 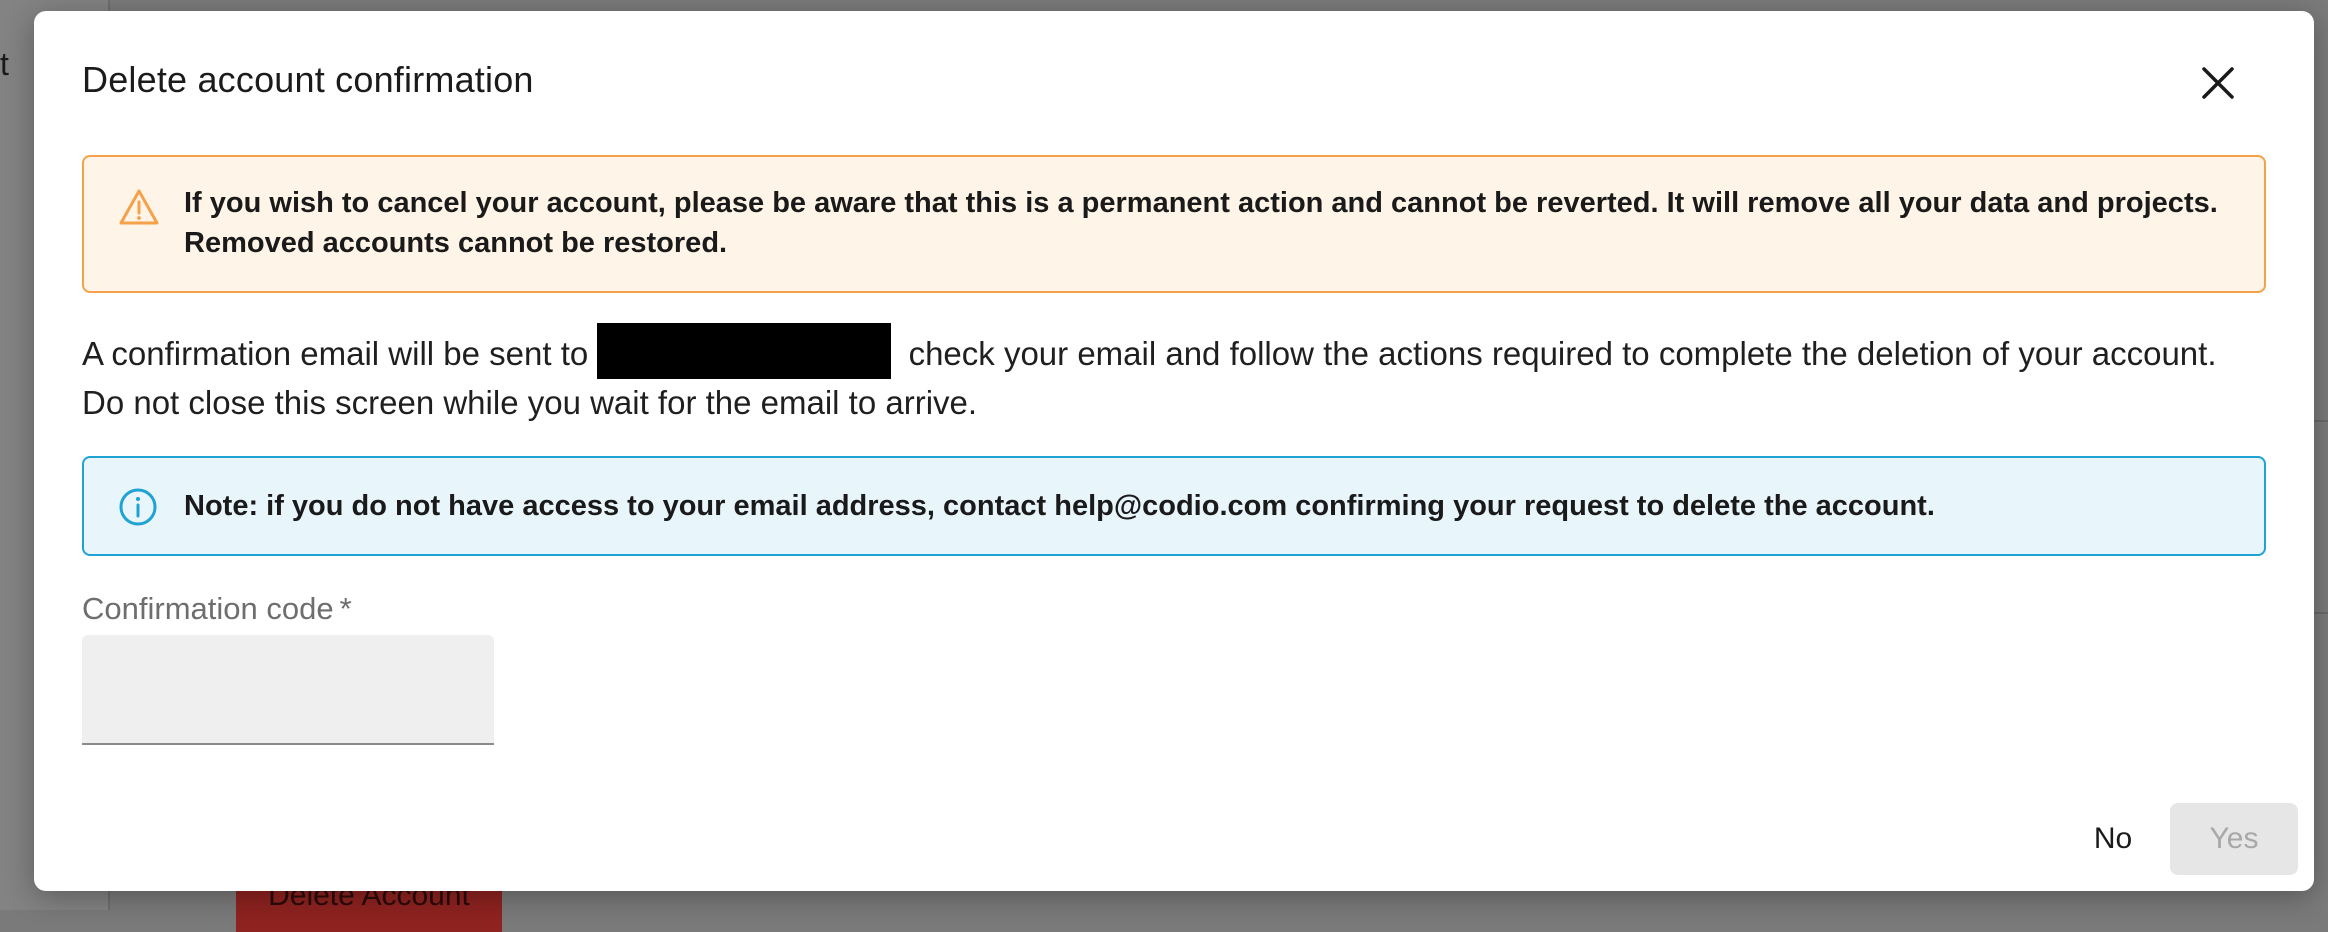 I want to click on confirmation-code-label: Confirmation code *, so click(x=217, y=609).